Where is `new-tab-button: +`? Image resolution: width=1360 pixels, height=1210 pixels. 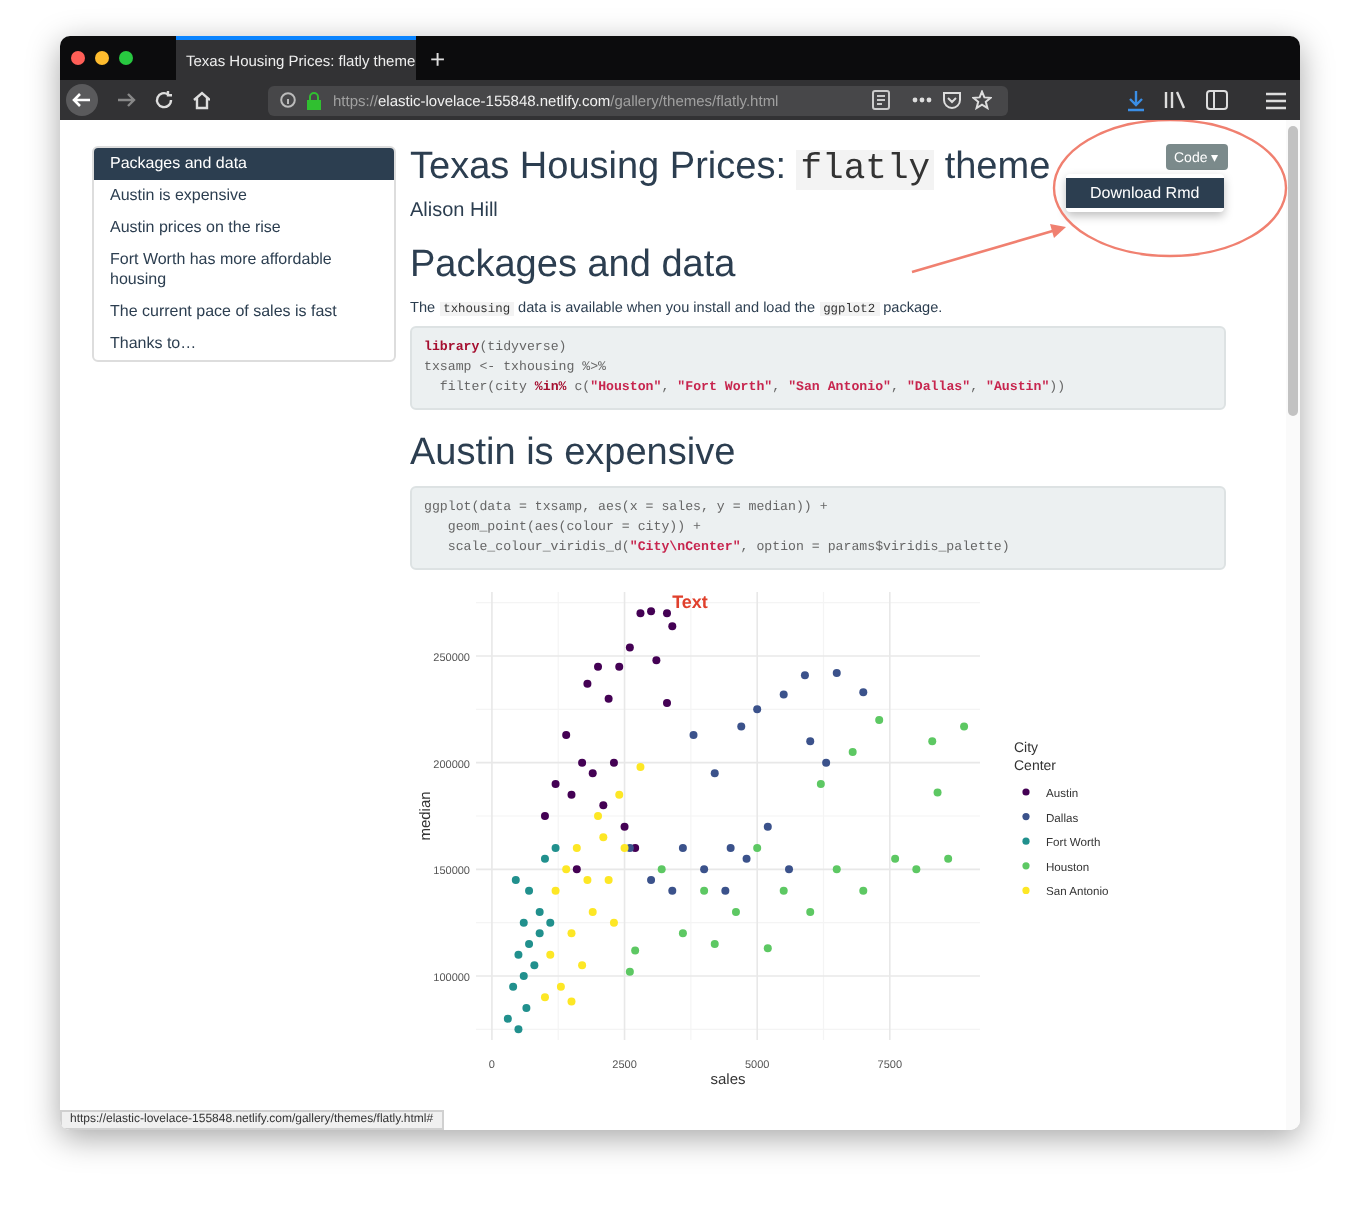
new-tab-button: + is located at coordinates (438, 58).